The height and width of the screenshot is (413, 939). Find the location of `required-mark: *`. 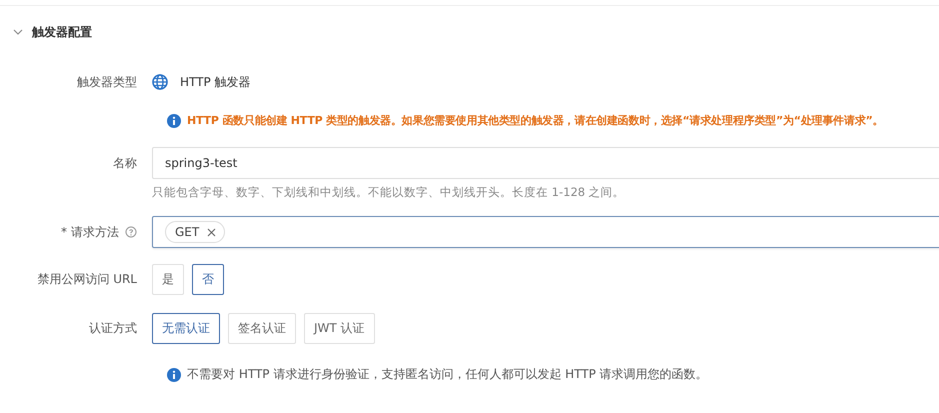

required-mark: * is located at coordinates (64, 232).